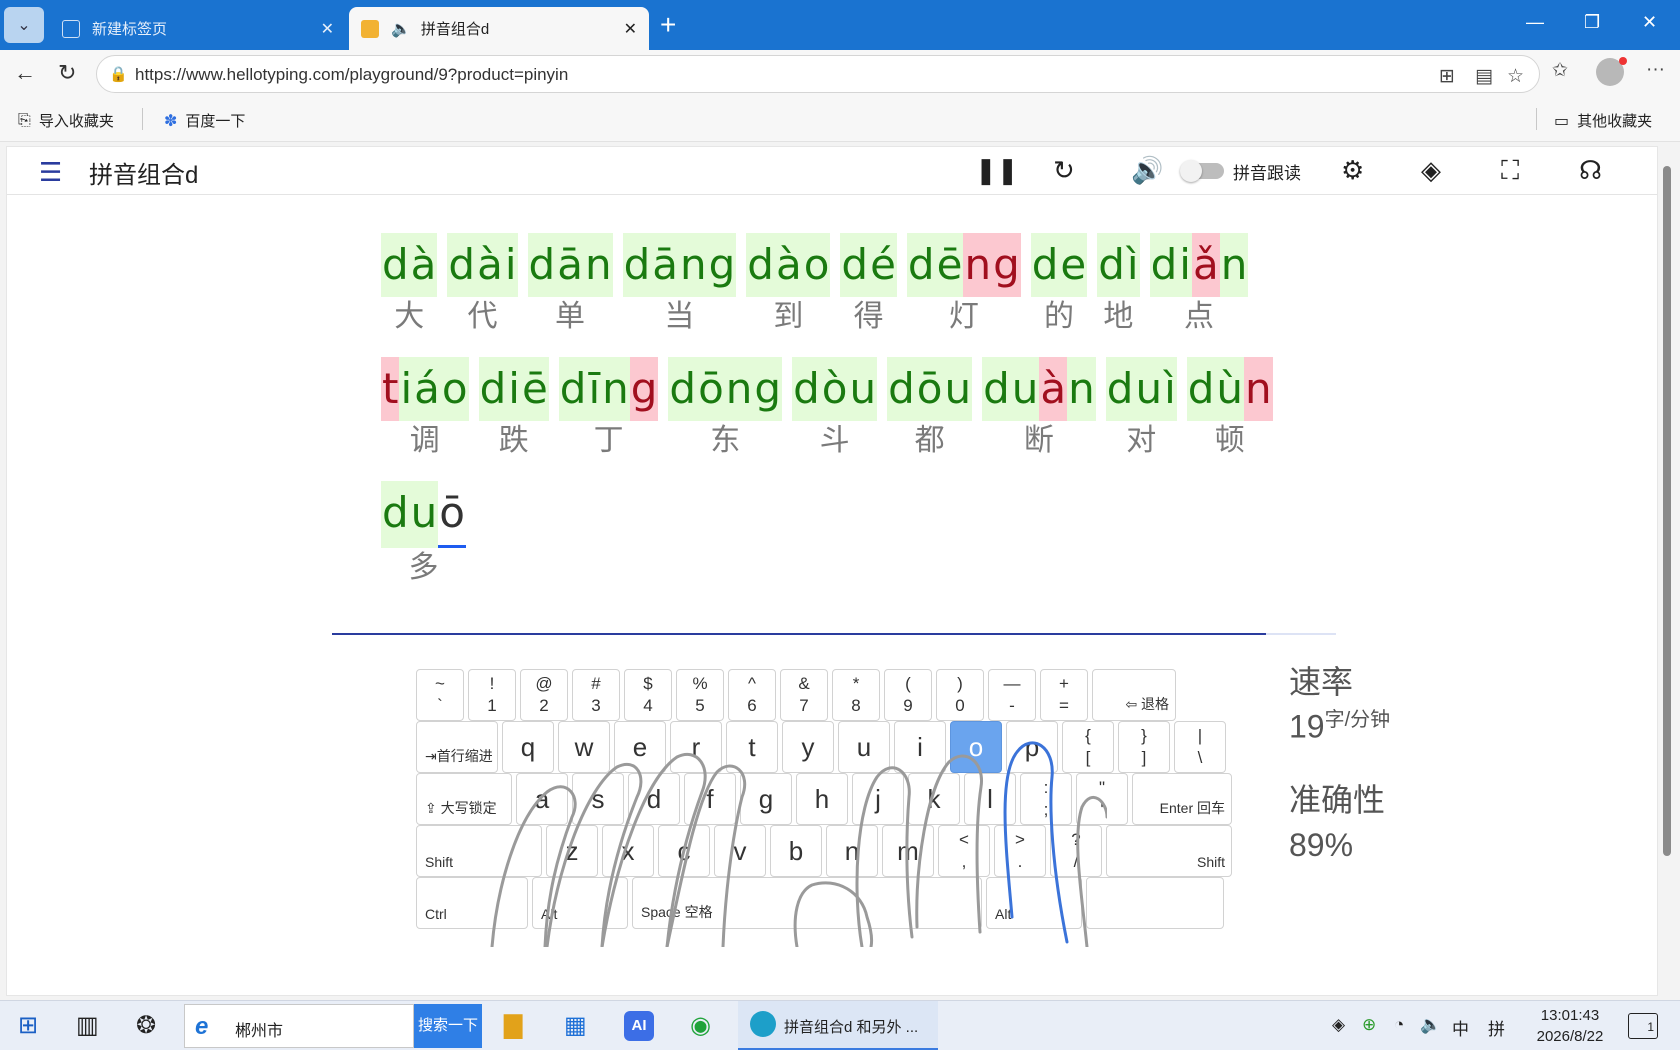 This screenshot has width=1680, height=1050. I want to click on search-button: 搜索一下, so click(448, 1026).